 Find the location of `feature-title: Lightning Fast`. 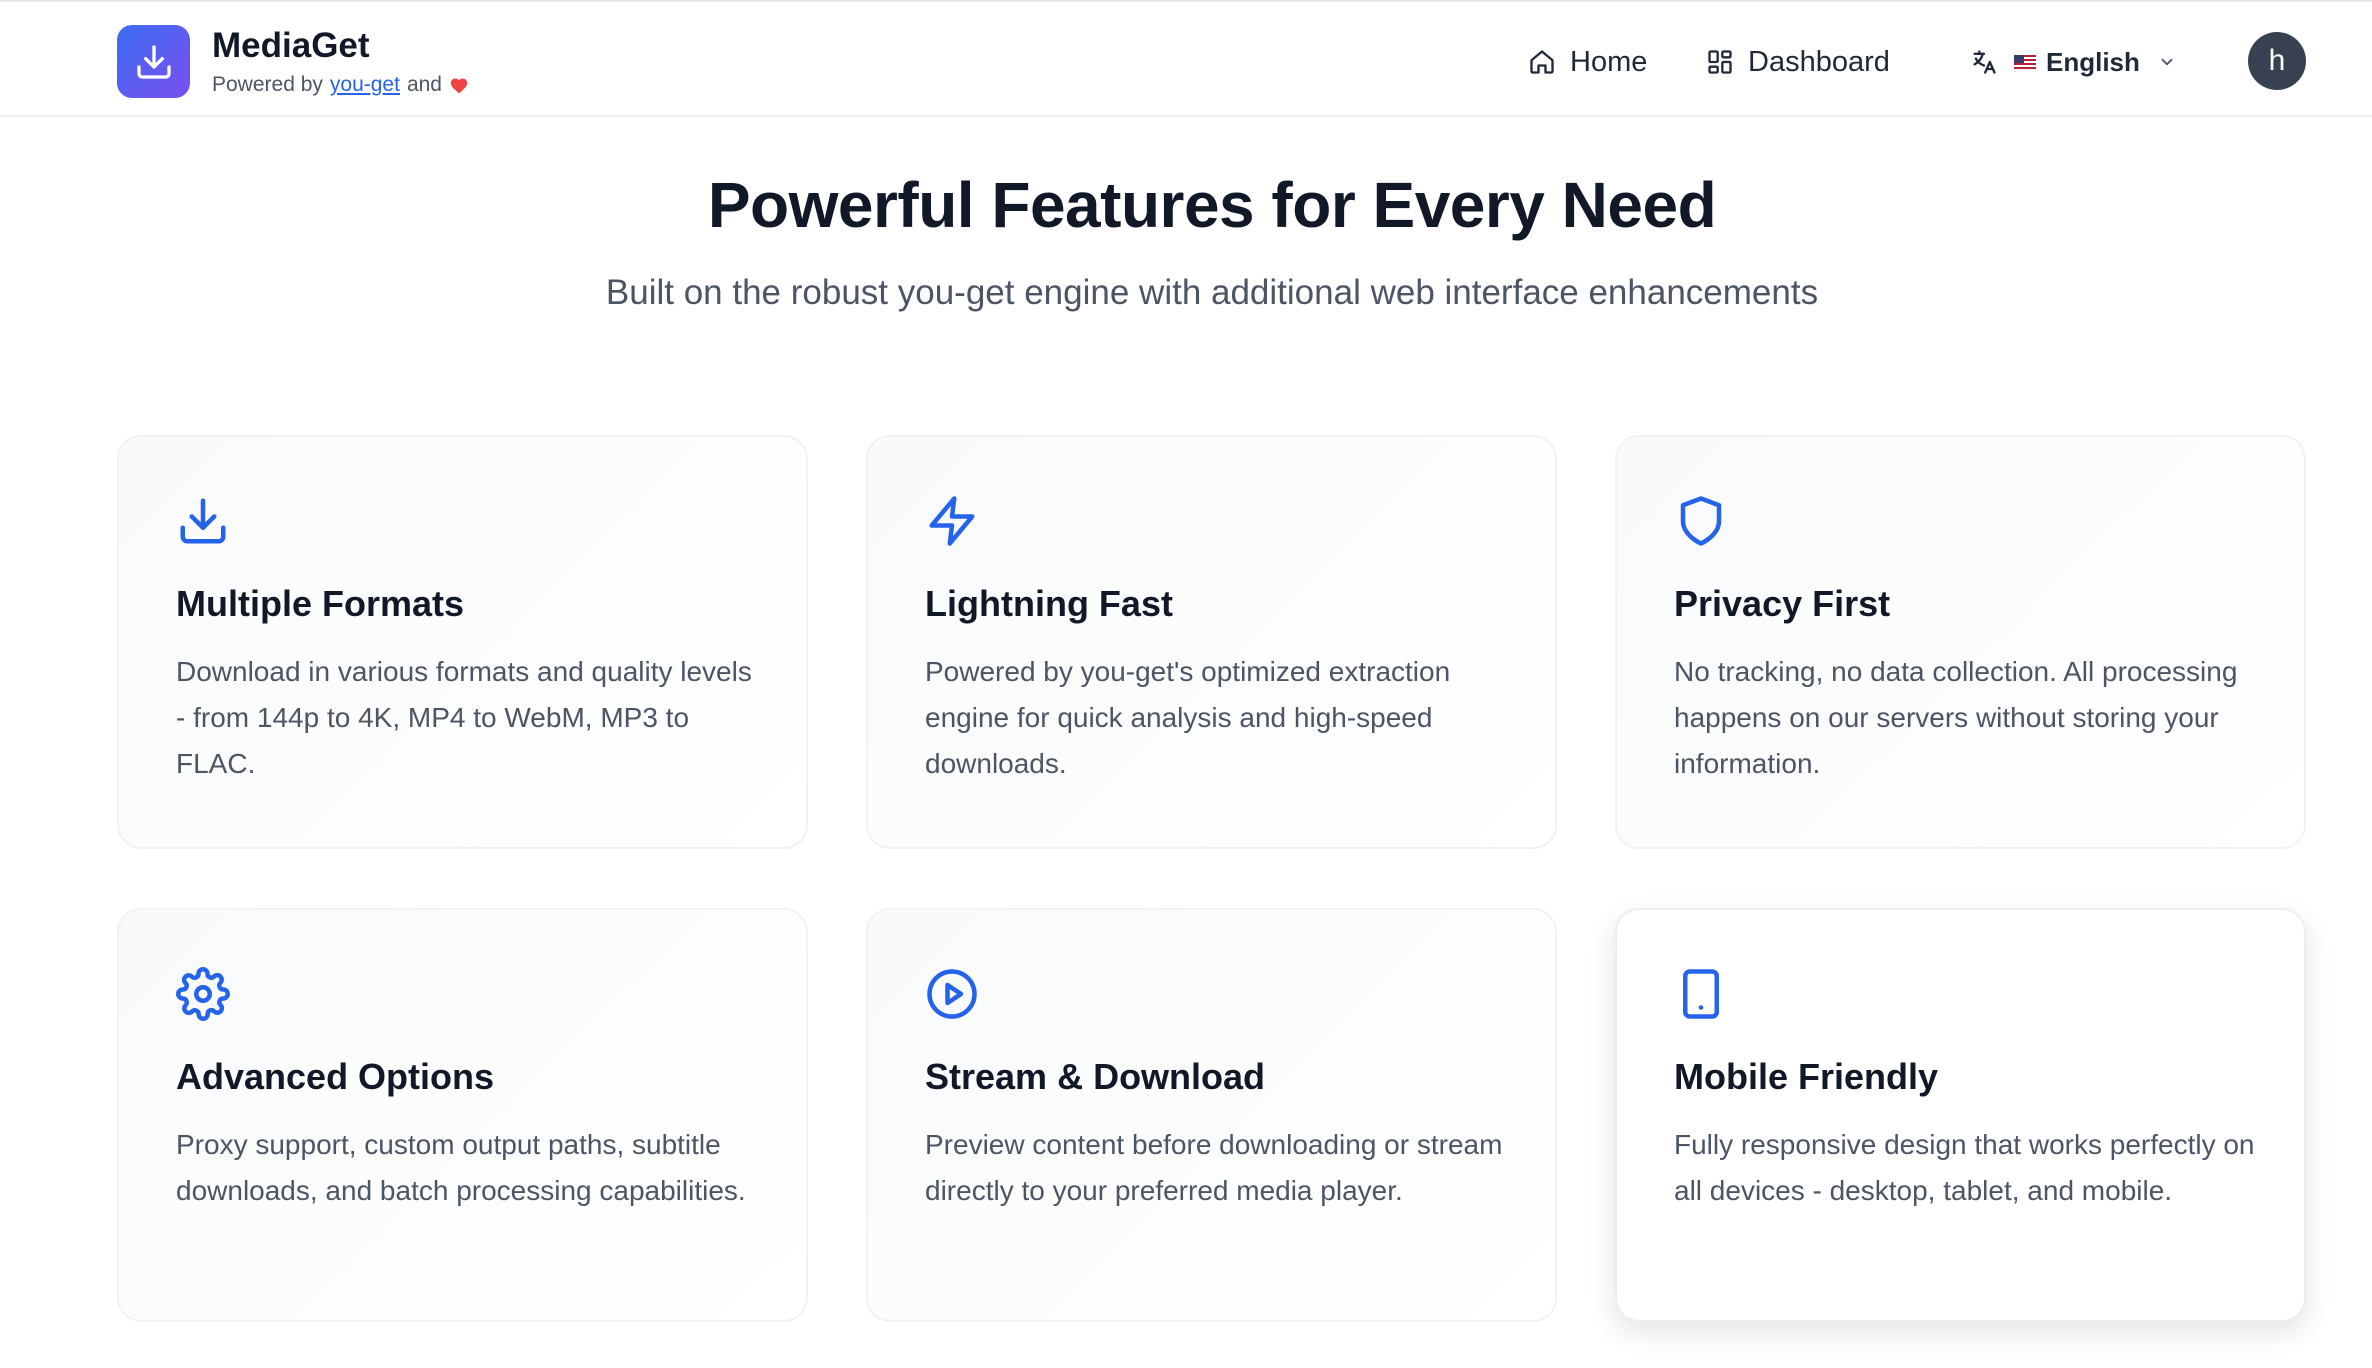

feature-title: Lightning Fast is located at coordinates (1049, 603).